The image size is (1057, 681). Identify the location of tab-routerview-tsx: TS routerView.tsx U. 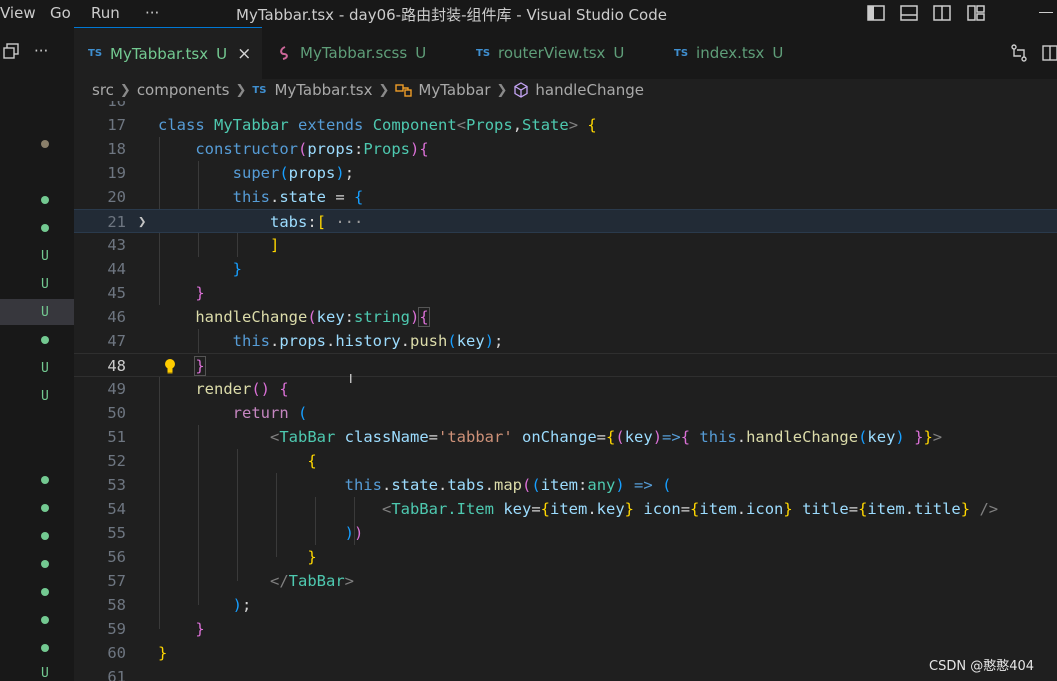
(560, 53).